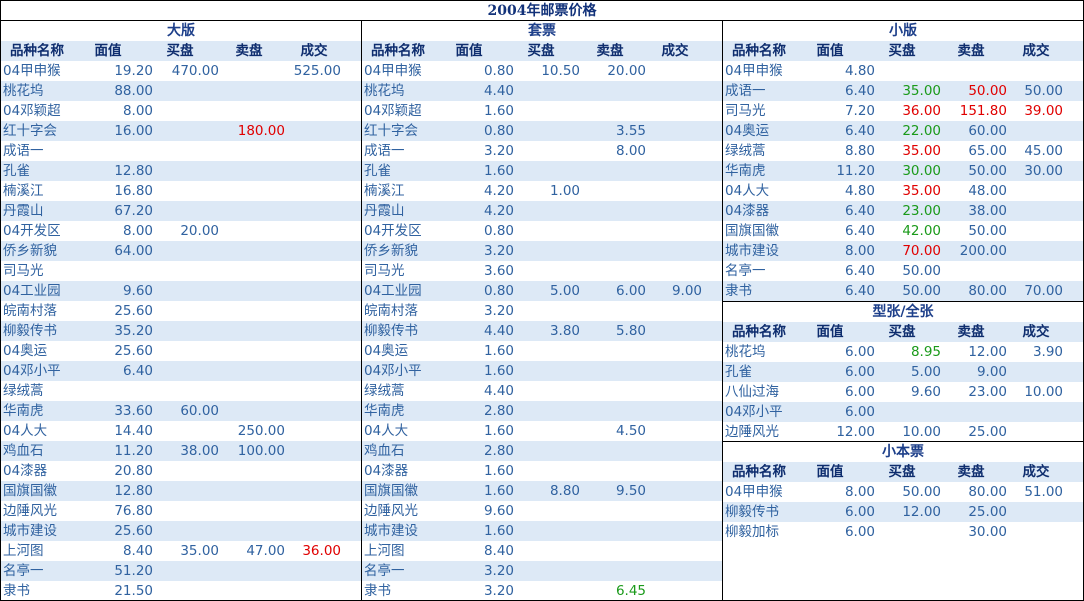 Image resolution: width=1084 pixels, height=601 pixels. Describe the element at coordinates (384, 411) in the screenshot. I see `cell-name: 华南虎` at that location.